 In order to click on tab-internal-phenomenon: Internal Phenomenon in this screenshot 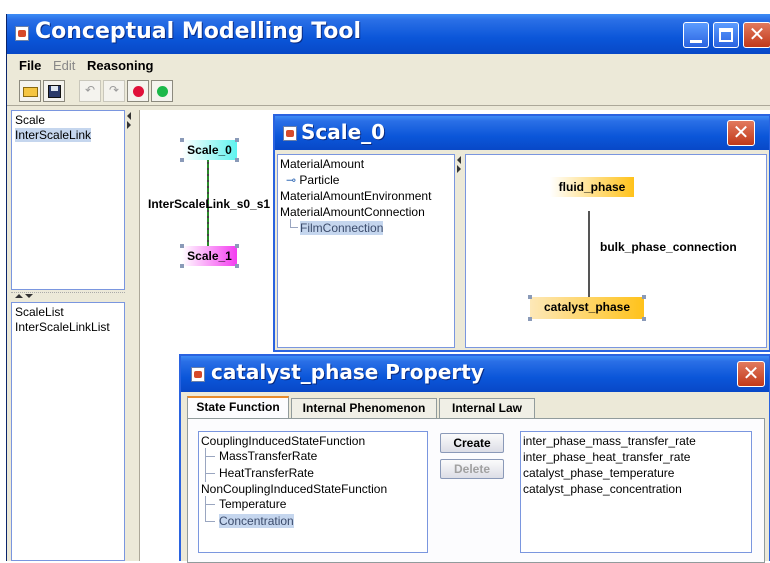, I will do `click(364, 408)`.